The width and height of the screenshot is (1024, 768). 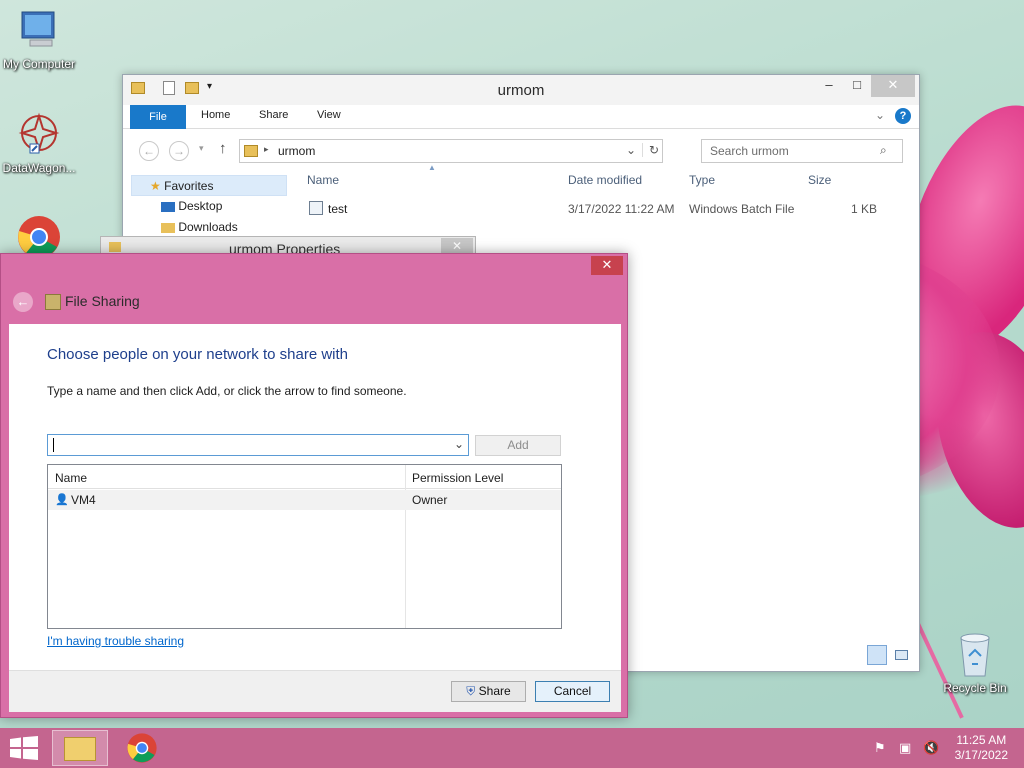 I want to click on tab-home: Home, so click(x=215, y=115).